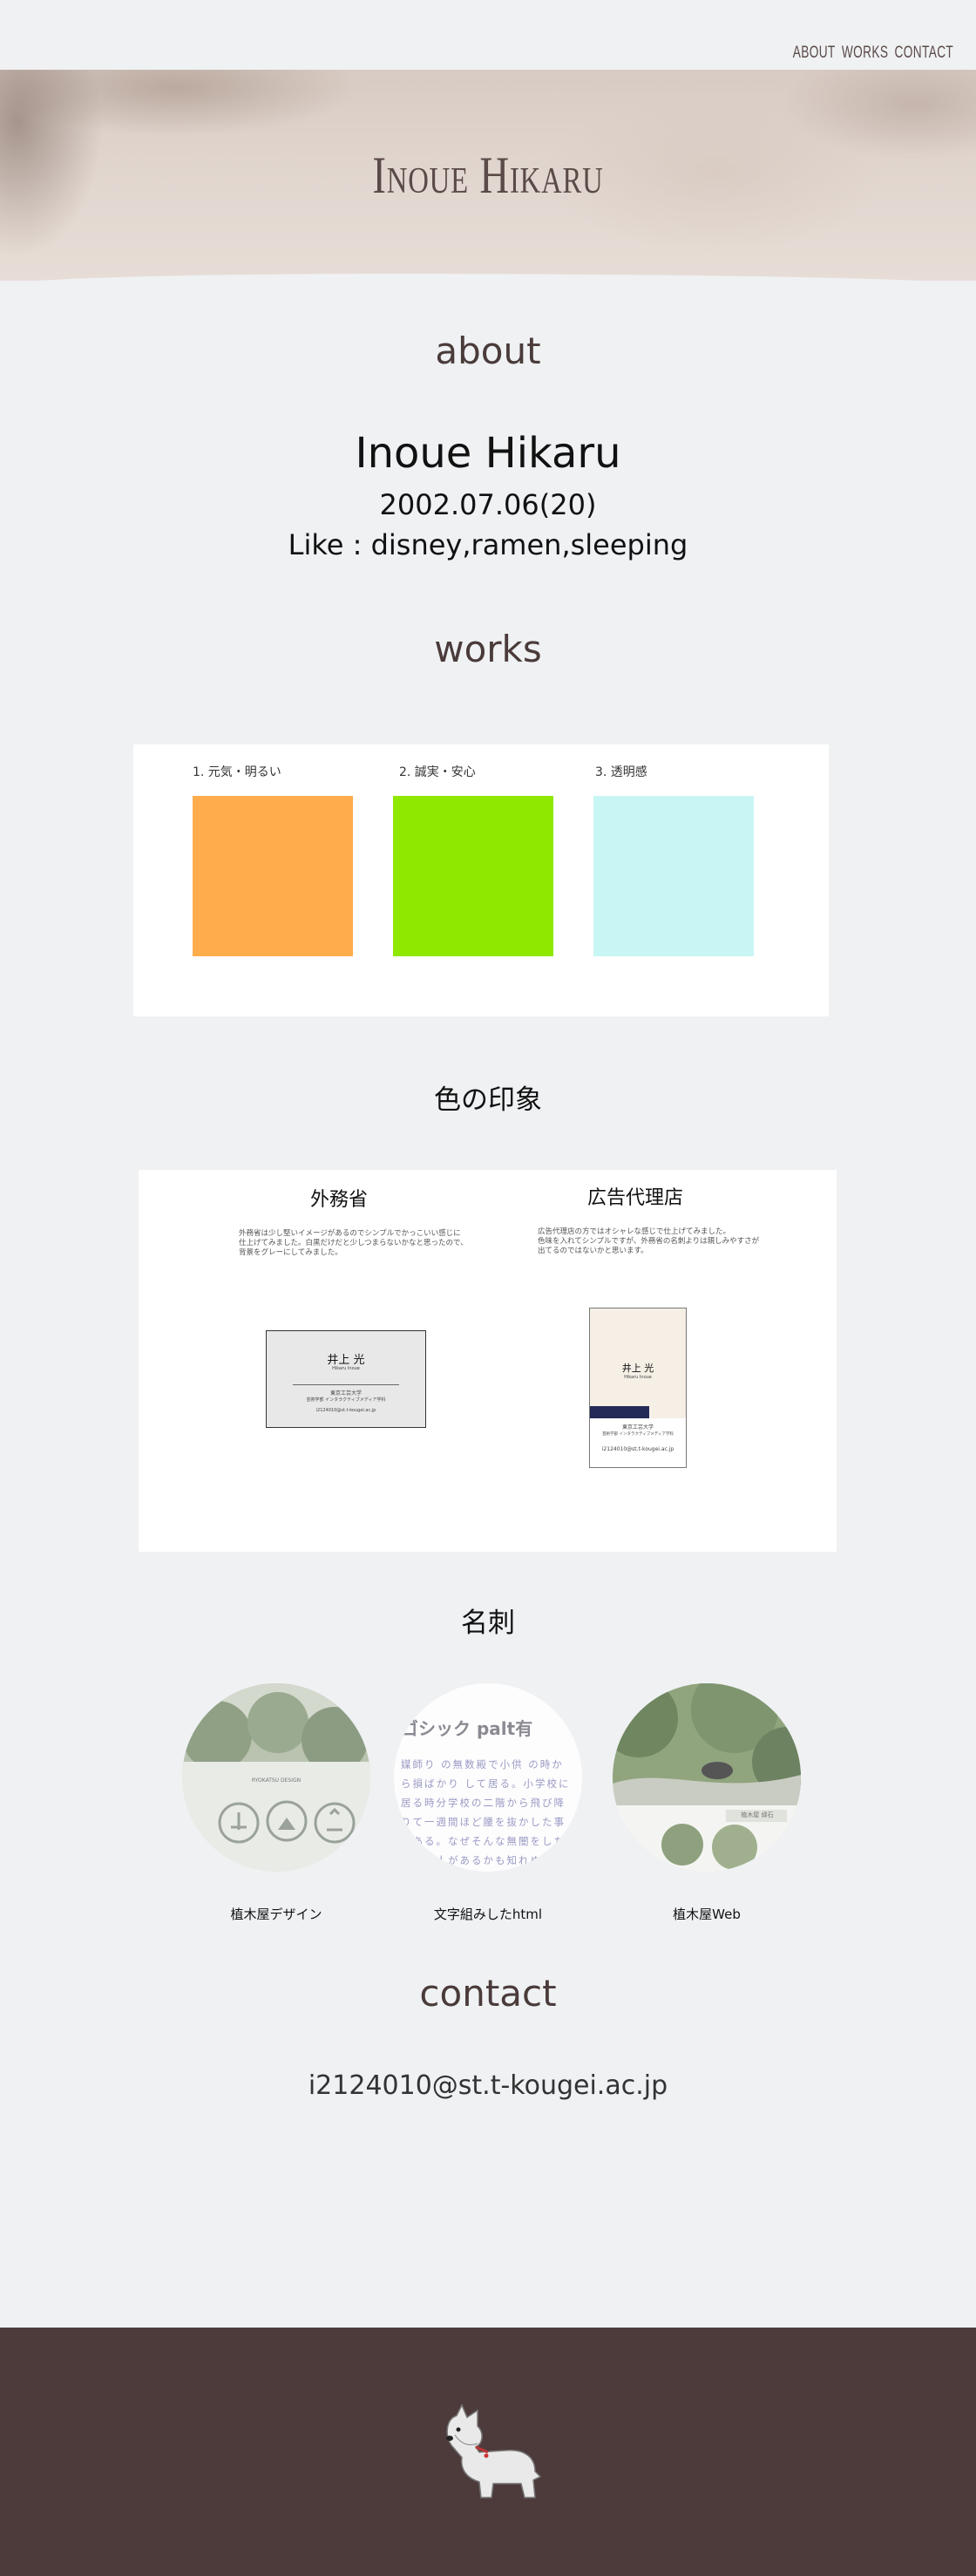  I want to click on card-title-mofa: 外務省, so click(338, 1200).